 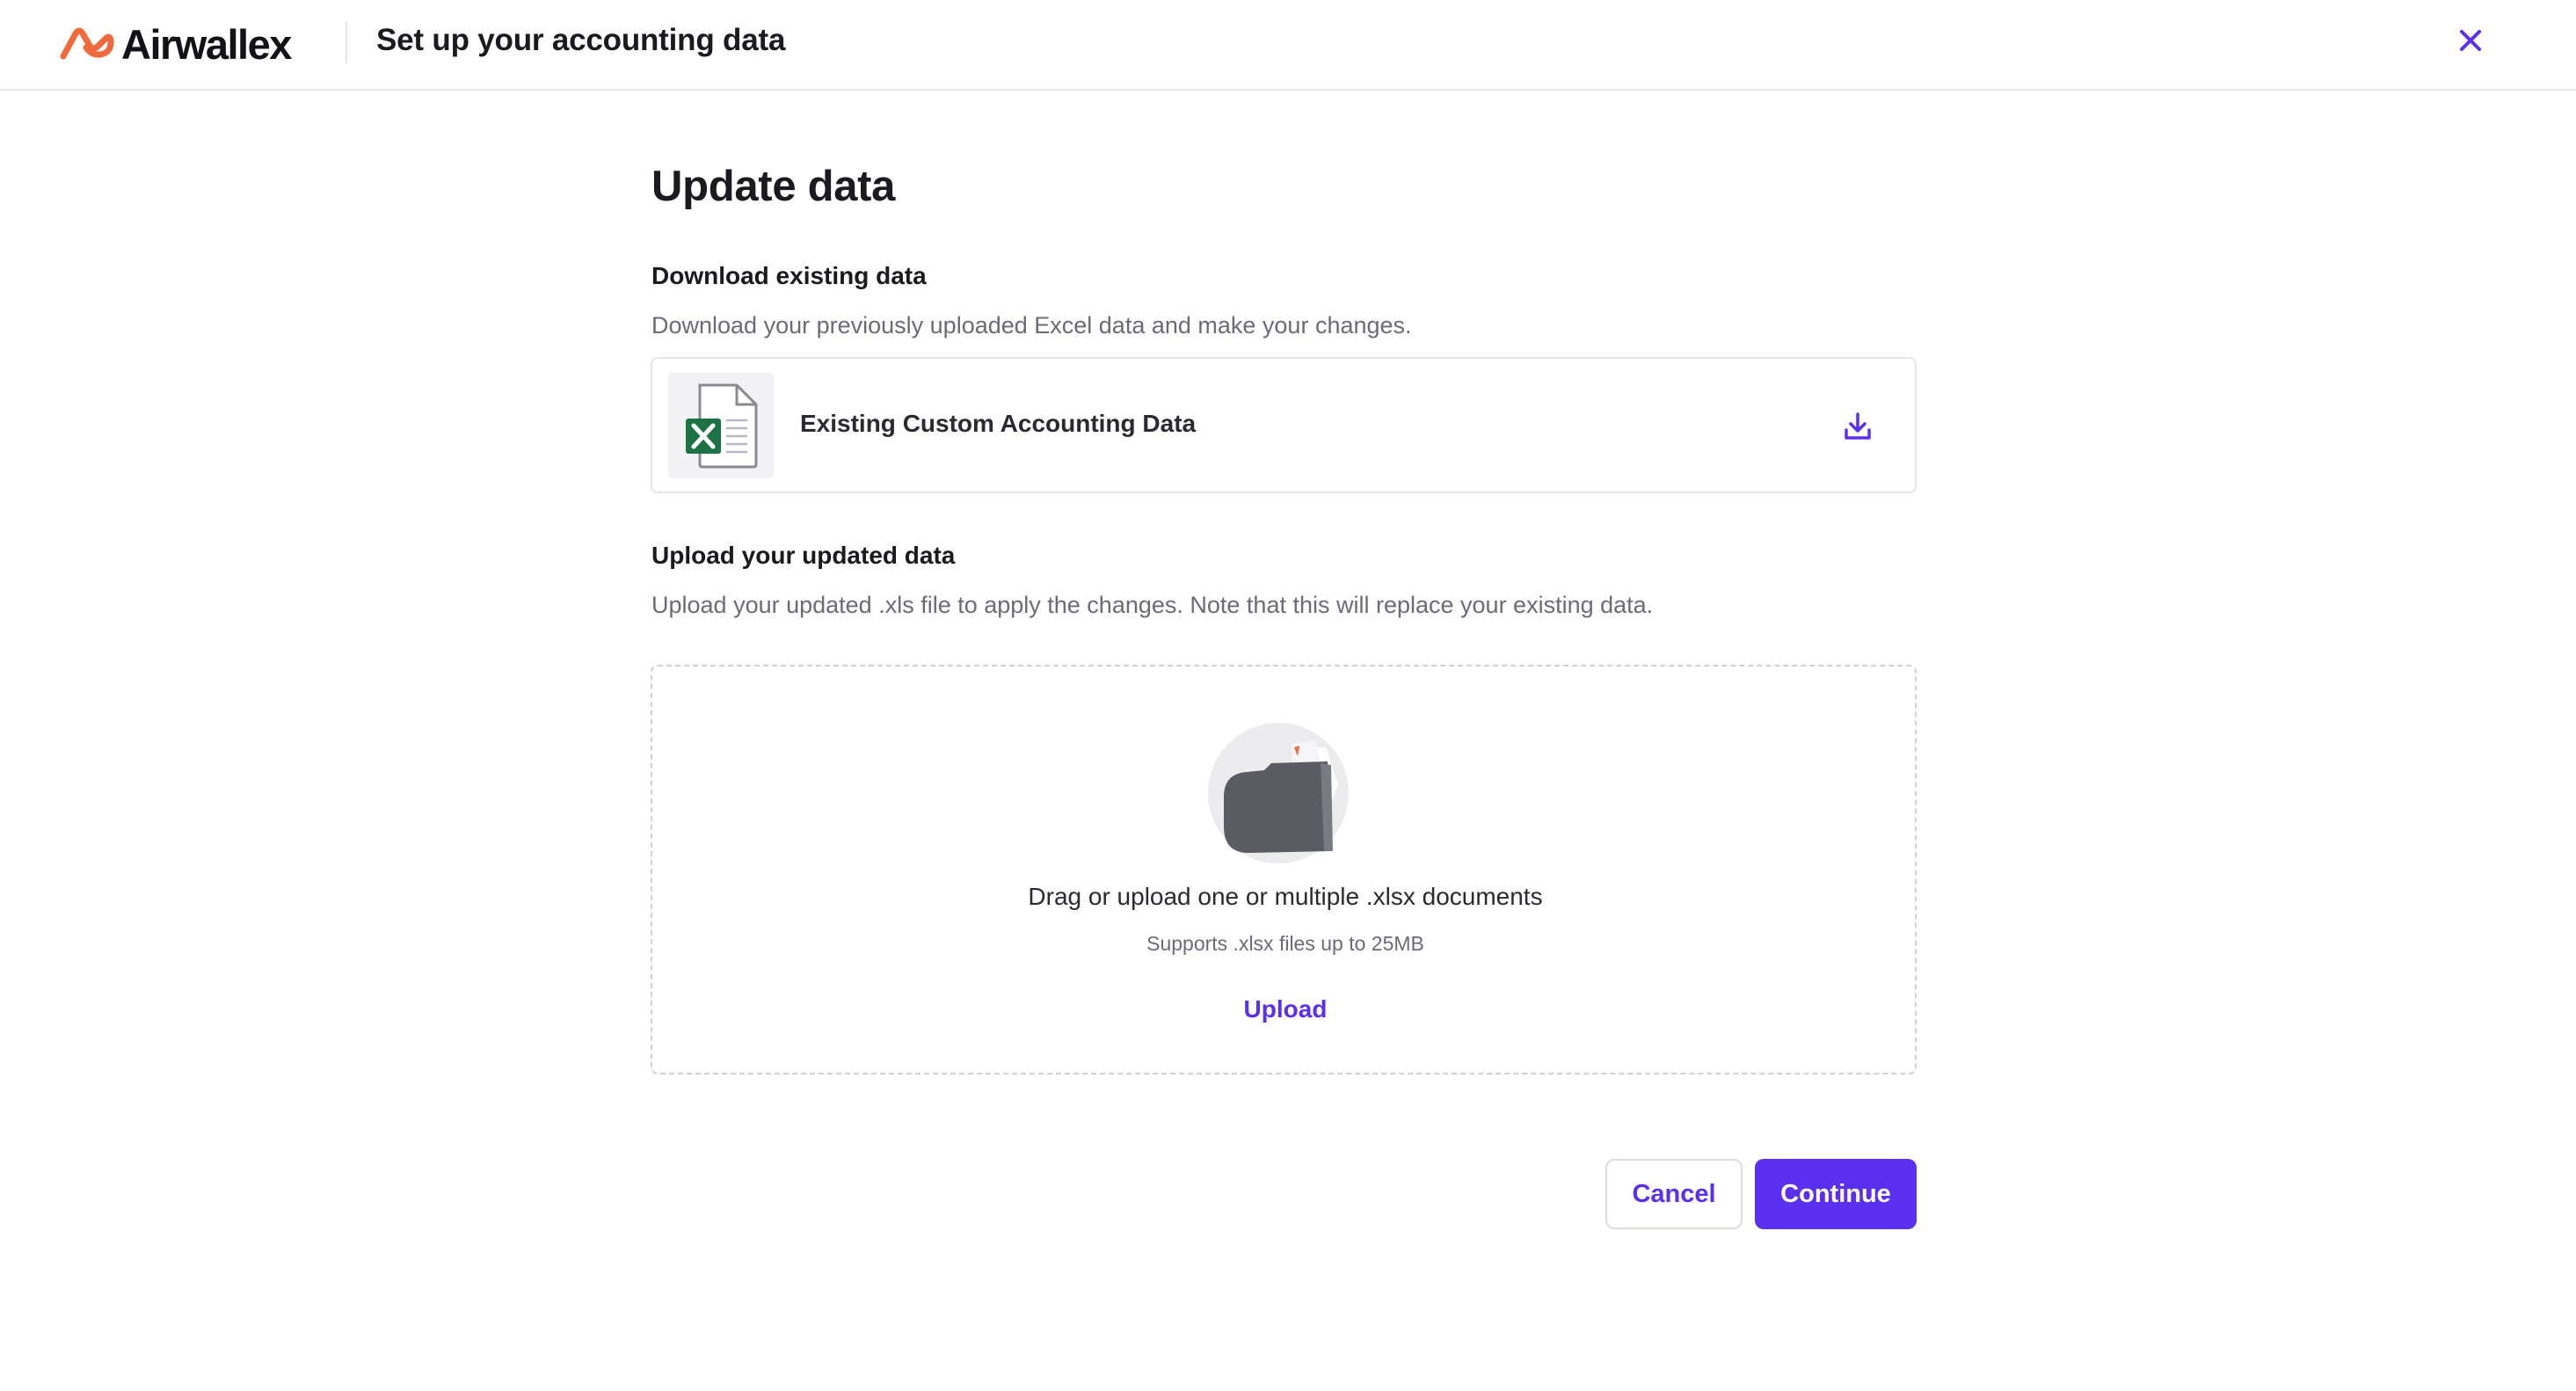 I want to click on folder-icon, so click(x=1278, y=793).